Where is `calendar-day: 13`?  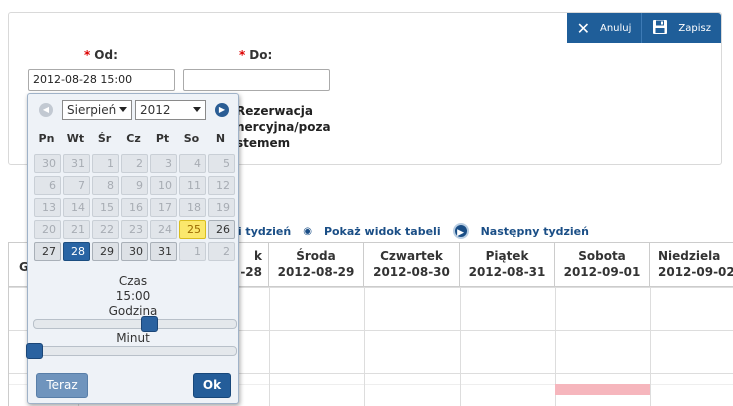 calendar-day: 13 is located at coordinates (47, 207).